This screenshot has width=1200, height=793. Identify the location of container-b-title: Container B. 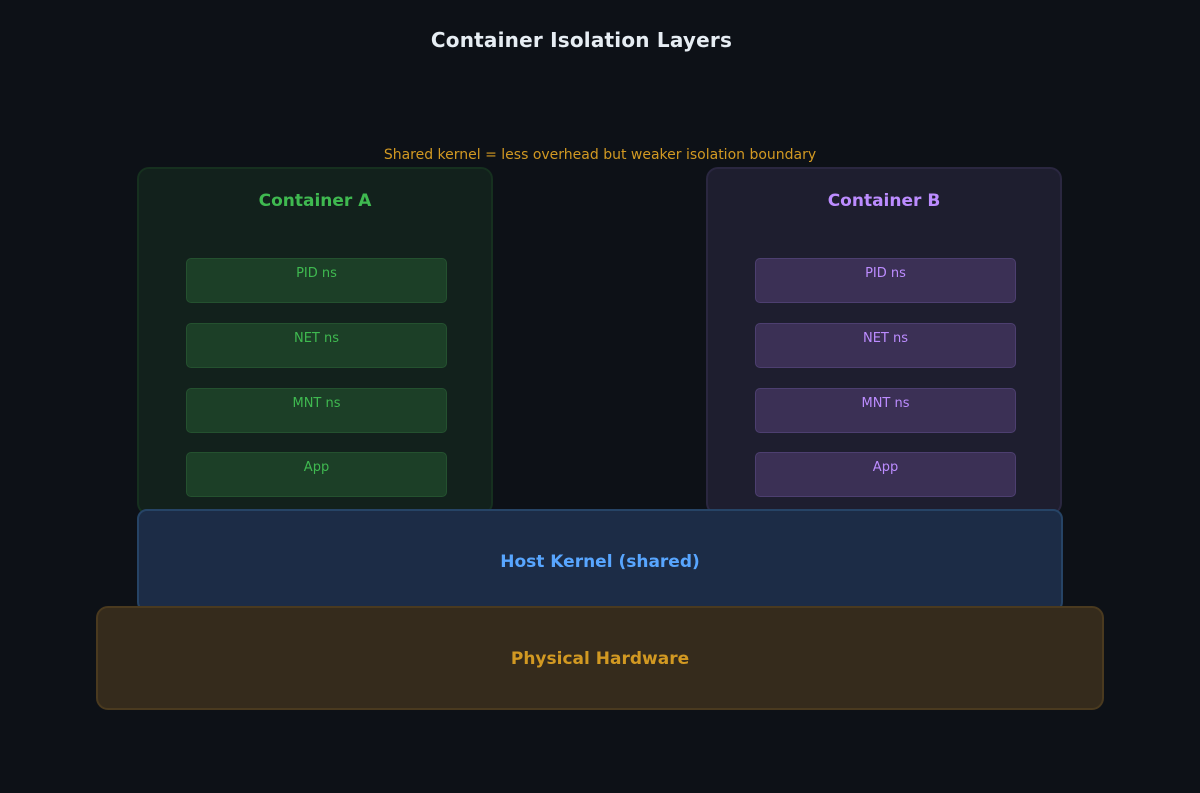
(884, 201).